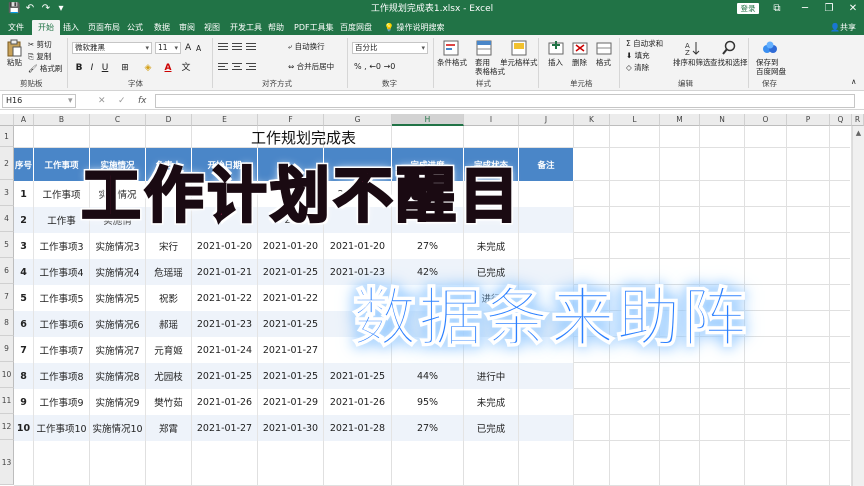  Describe the element at coordinates (491, 402) in the screenshot. I see `table-cell: 未完成` at that location.